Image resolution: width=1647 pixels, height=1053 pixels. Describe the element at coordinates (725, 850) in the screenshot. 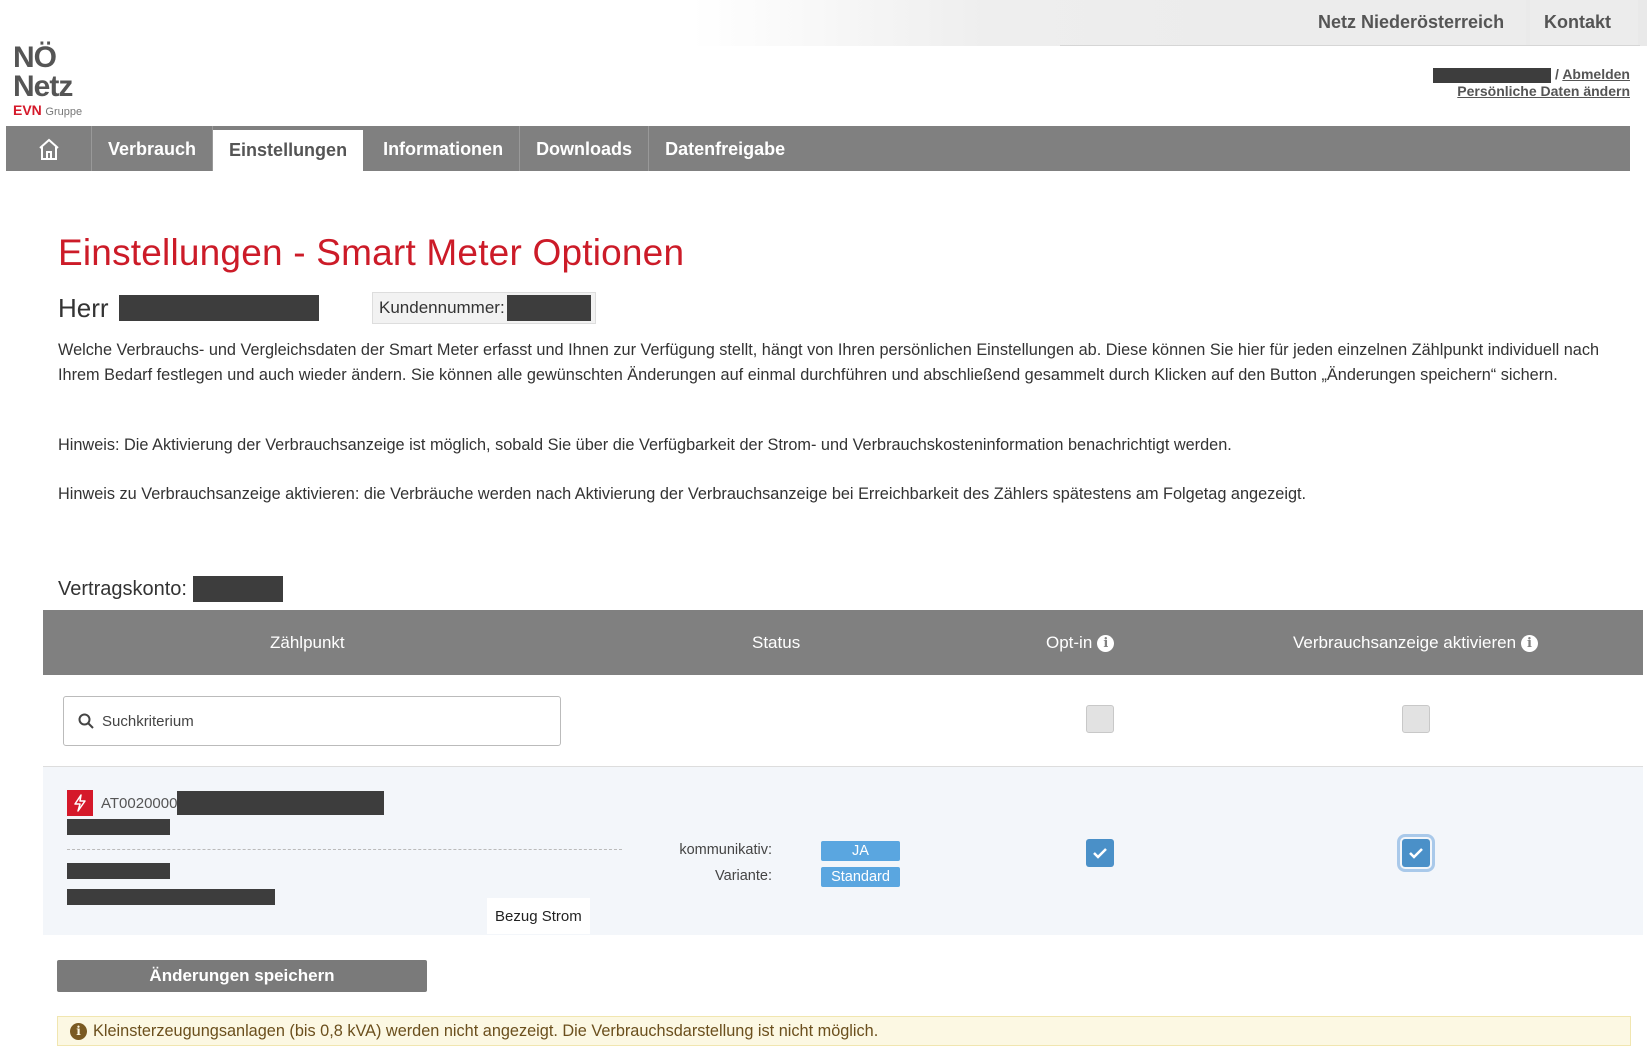

I see `status-kommunikativ-label: kommunikativ:` at that location.